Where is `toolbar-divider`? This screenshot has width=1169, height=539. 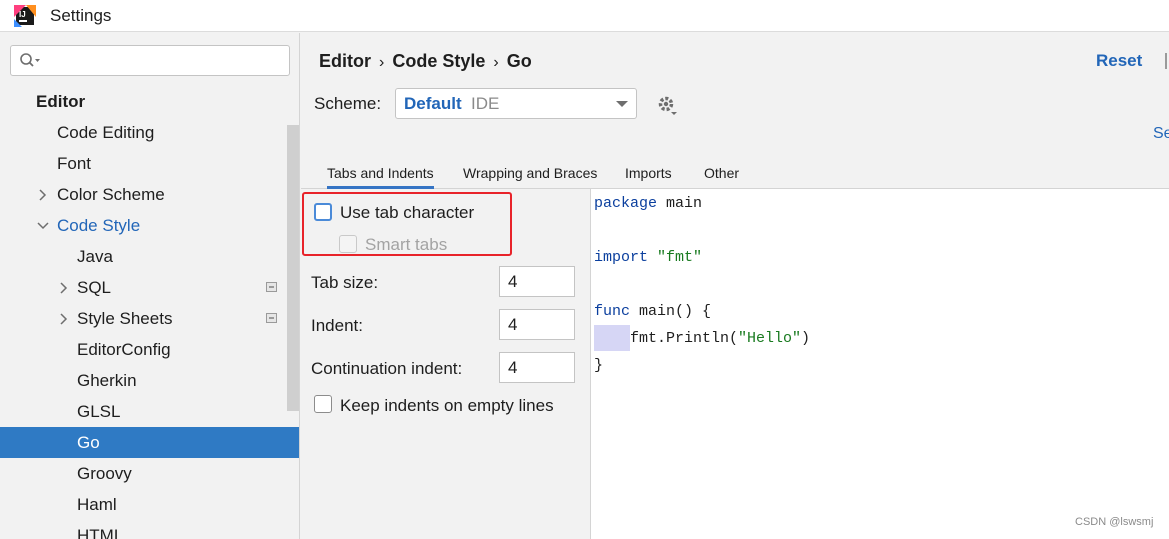
toolbar-divider is located at coordinates (1166, 61).